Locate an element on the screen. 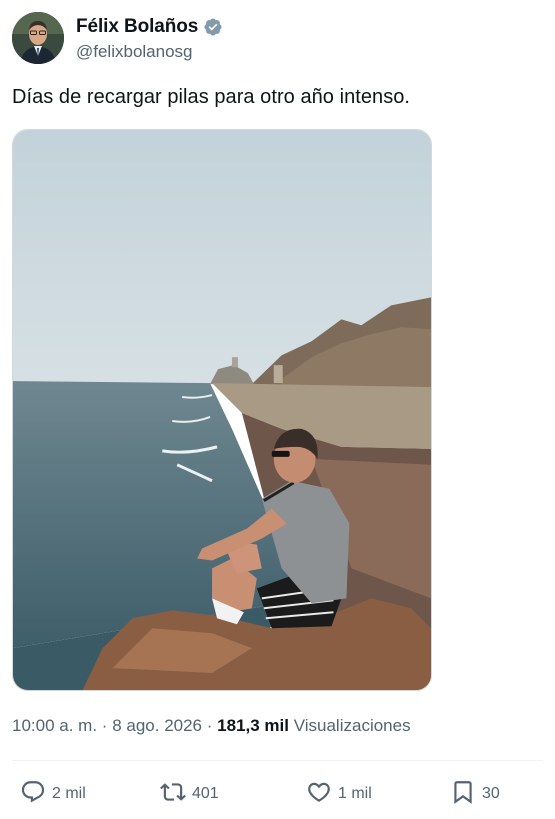  like-button: 1 mil is located at coordinates (339, 794).